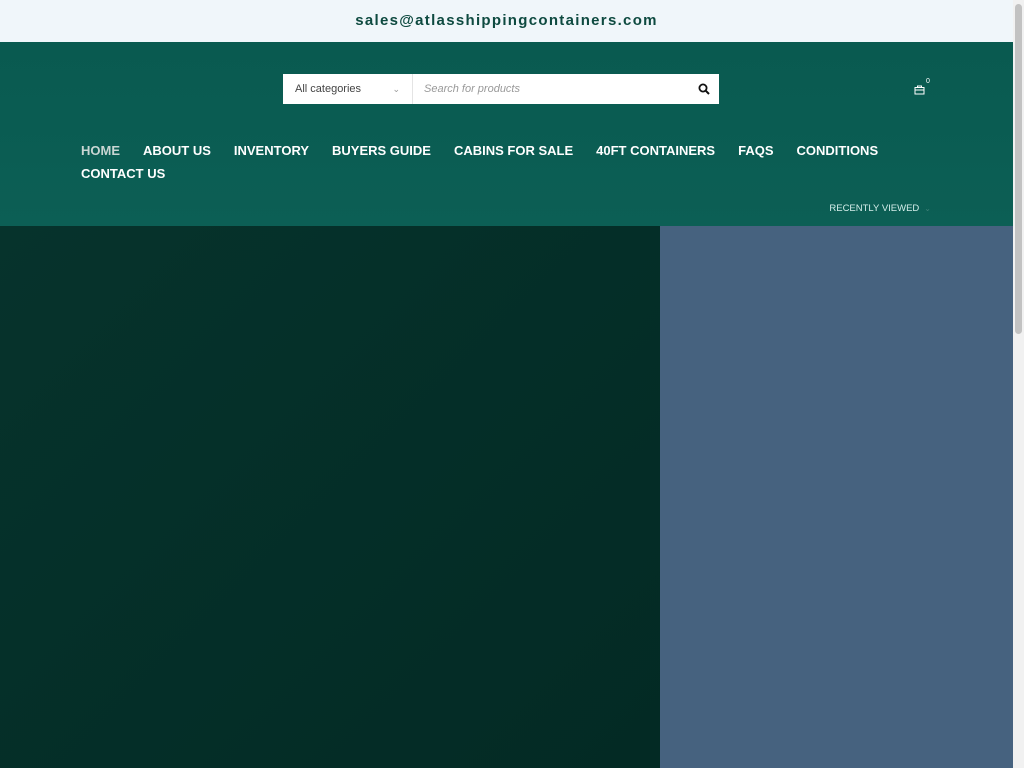 This screenshot has height=768, width=1024. Describe the element at coordinates (381, 151) in the screenshot. I see `nav-buyers-guide: BUYERS GUIDE` at that location.